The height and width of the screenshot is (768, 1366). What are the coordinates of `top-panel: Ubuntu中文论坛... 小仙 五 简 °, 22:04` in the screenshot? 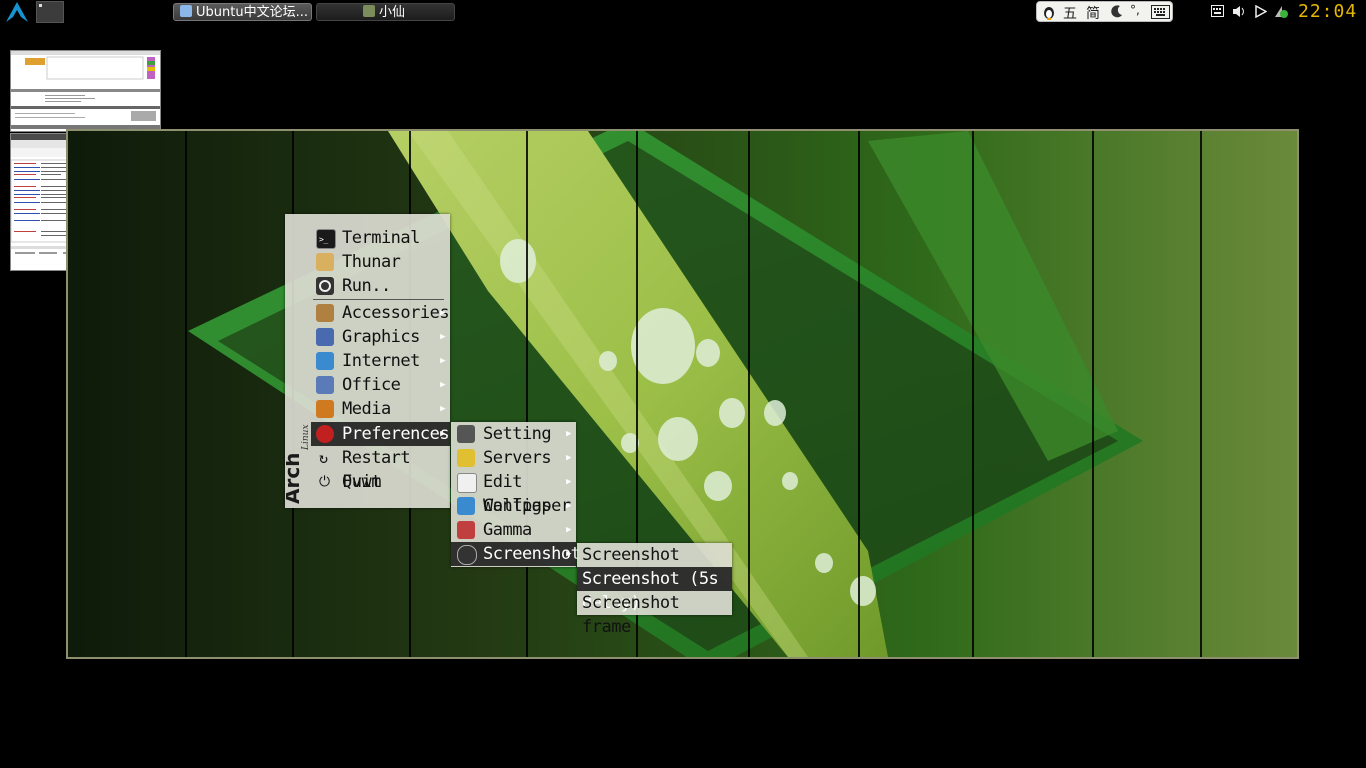 It's located at (683, 12).